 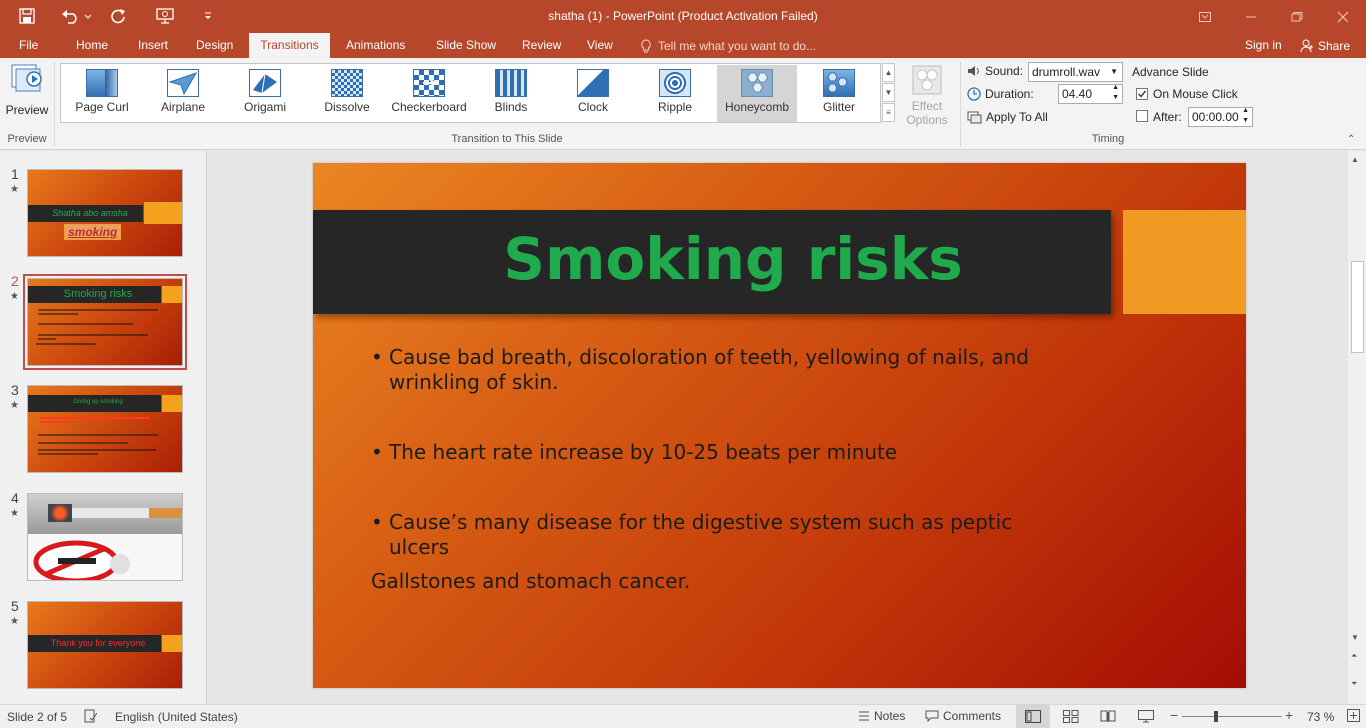 What do you see at coordinates (27, 139) in the screenshot?
I see `preview-group-label: Preview` at bounding box center [27, 139].